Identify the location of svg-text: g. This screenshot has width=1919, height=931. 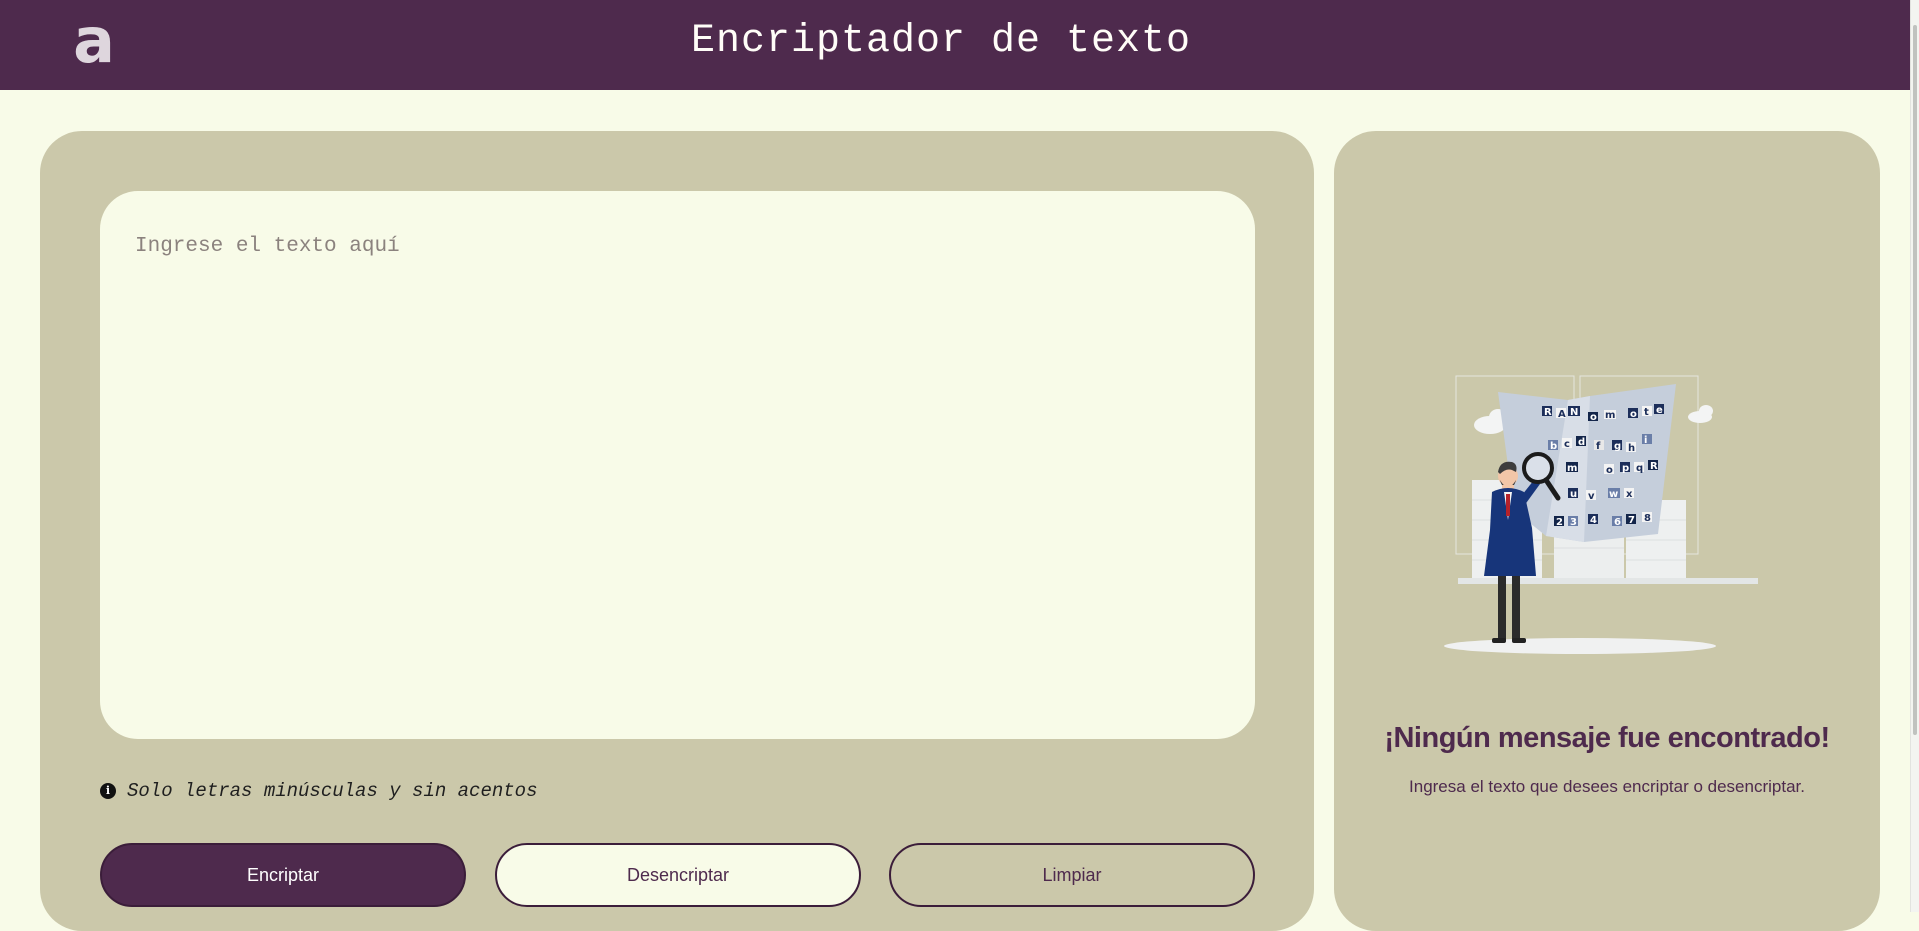
(1617, 446).